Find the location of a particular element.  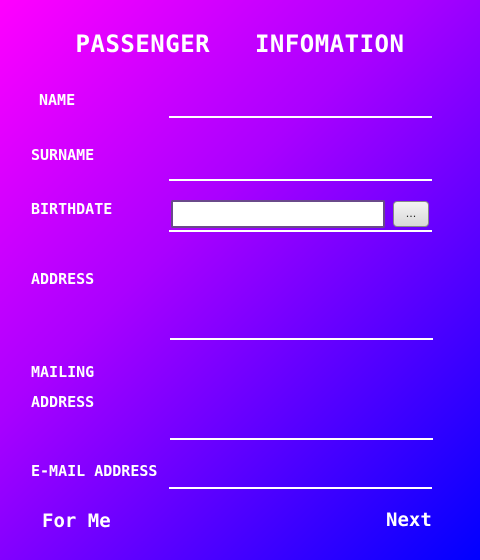

mailing-label-line2: ADDRESS is located at coordinates (63, 402).